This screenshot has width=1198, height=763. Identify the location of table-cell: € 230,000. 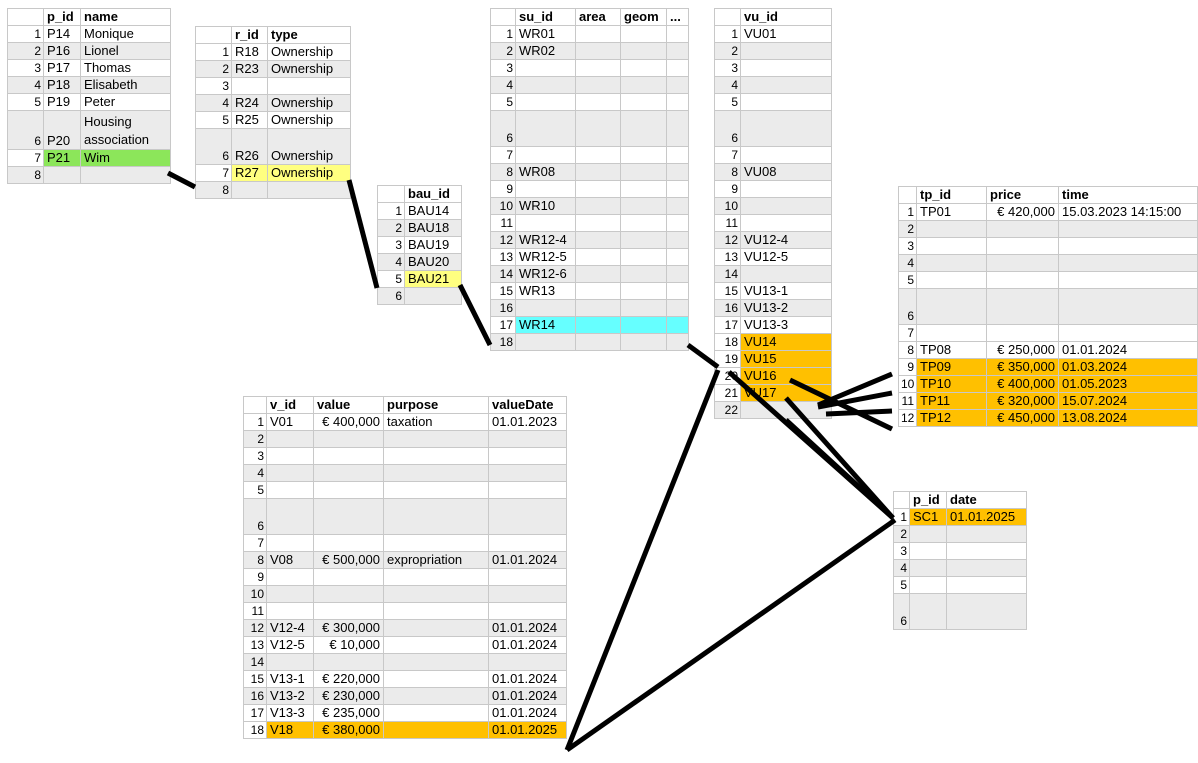
(348, 696).